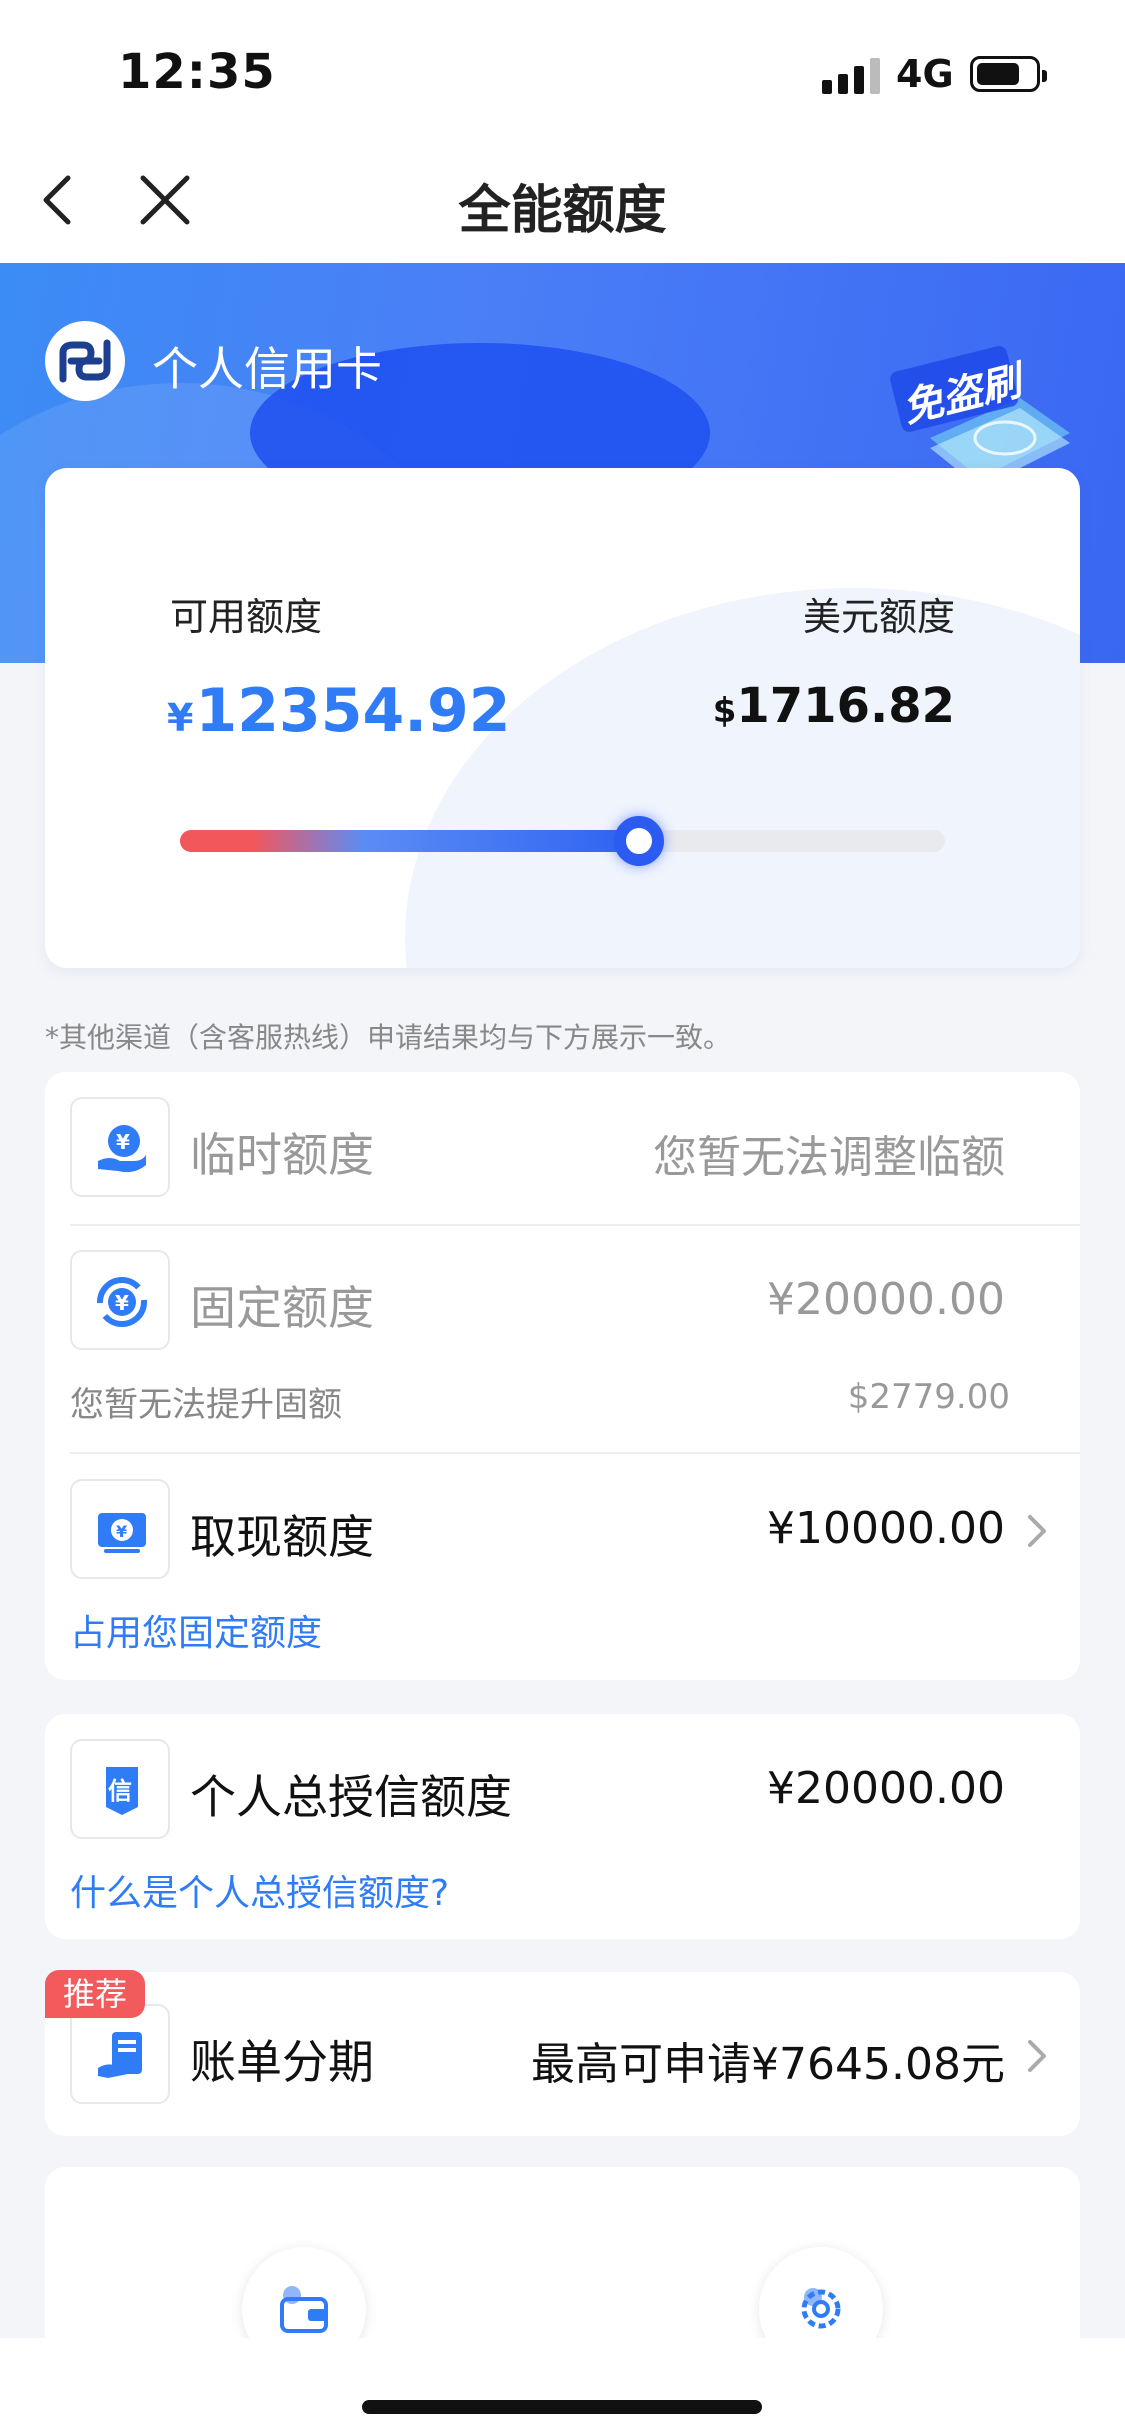 Image resolution: width=1125 pixels, height=2435 pixels. I want to click on temp-limit-value: 您暂无法调整临额, so click(829, 1157).